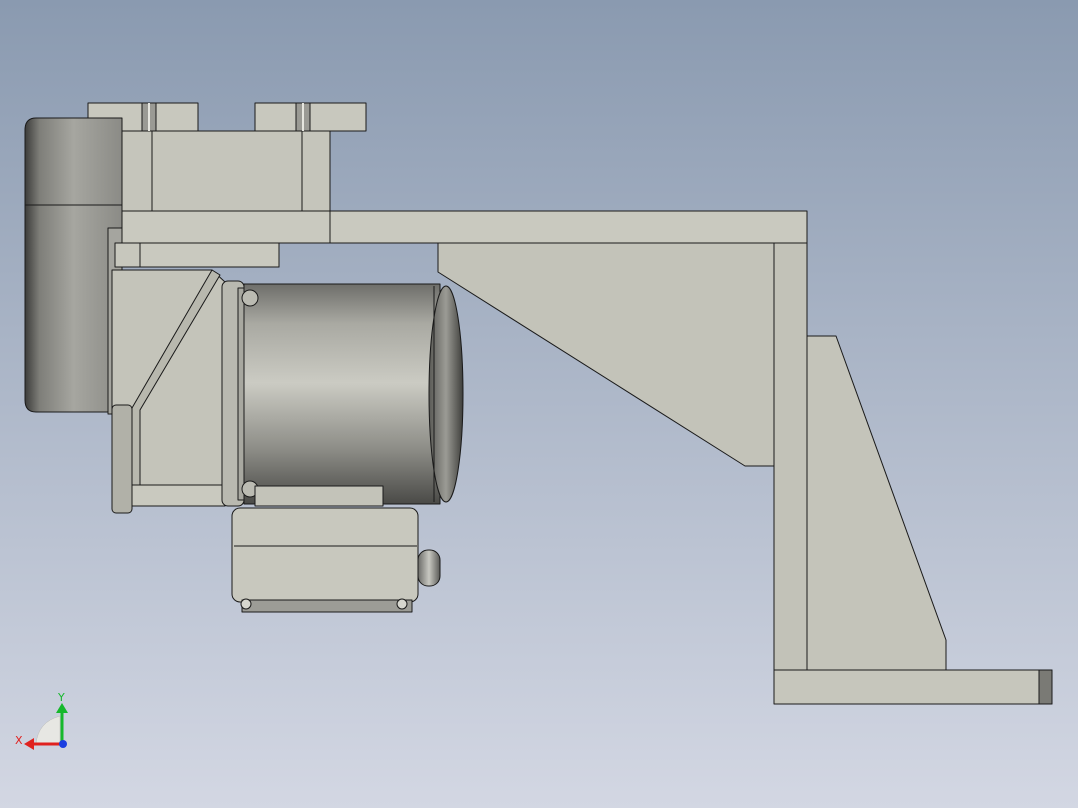 The image size is (1078, 808). Describe the element at coordinates (250, 298) in the screenshot. I see `bolt-top` at that location.